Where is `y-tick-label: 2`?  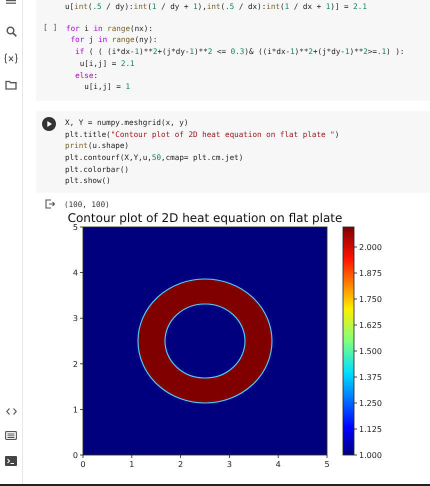
y-tick-label: 2 is located at coordinates (75, 364).